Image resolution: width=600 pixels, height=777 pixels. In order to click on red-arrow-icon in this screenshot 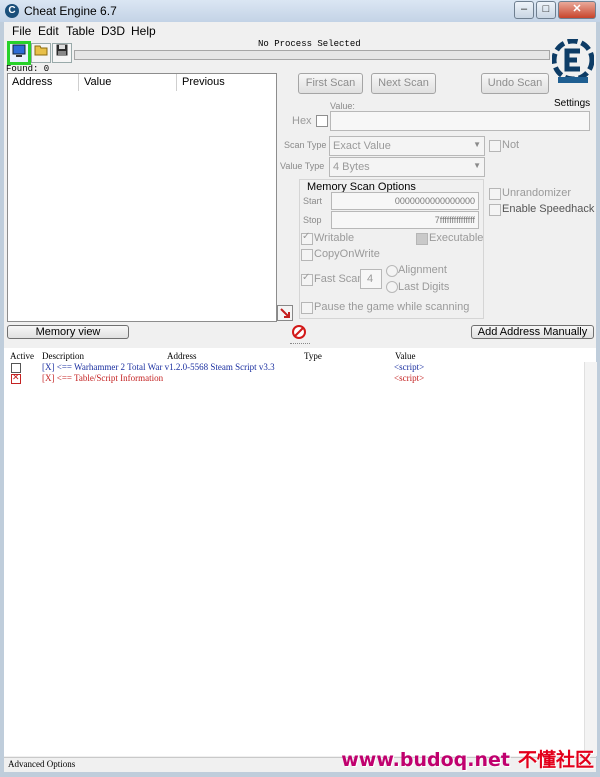, I will do `click(285, 313)`.